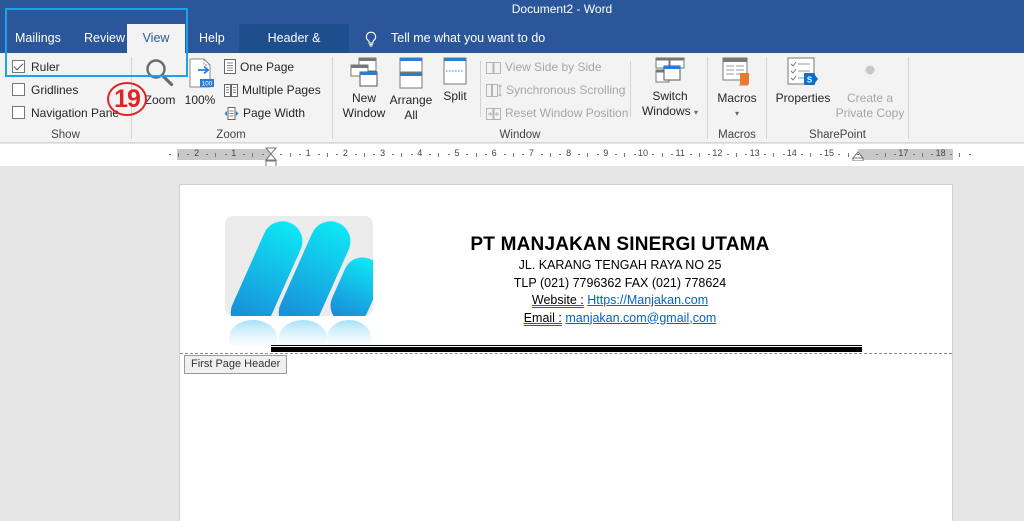 The image size is (1024, 521). What do you see at coordinates (566, 345) in the screenshot?
I see `letterhead-rule-thin` at bounding box center [566, 345].